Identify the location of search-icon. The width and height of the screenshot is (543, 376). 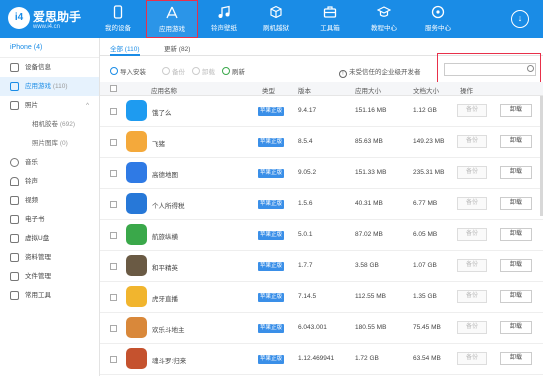
(530, 68).